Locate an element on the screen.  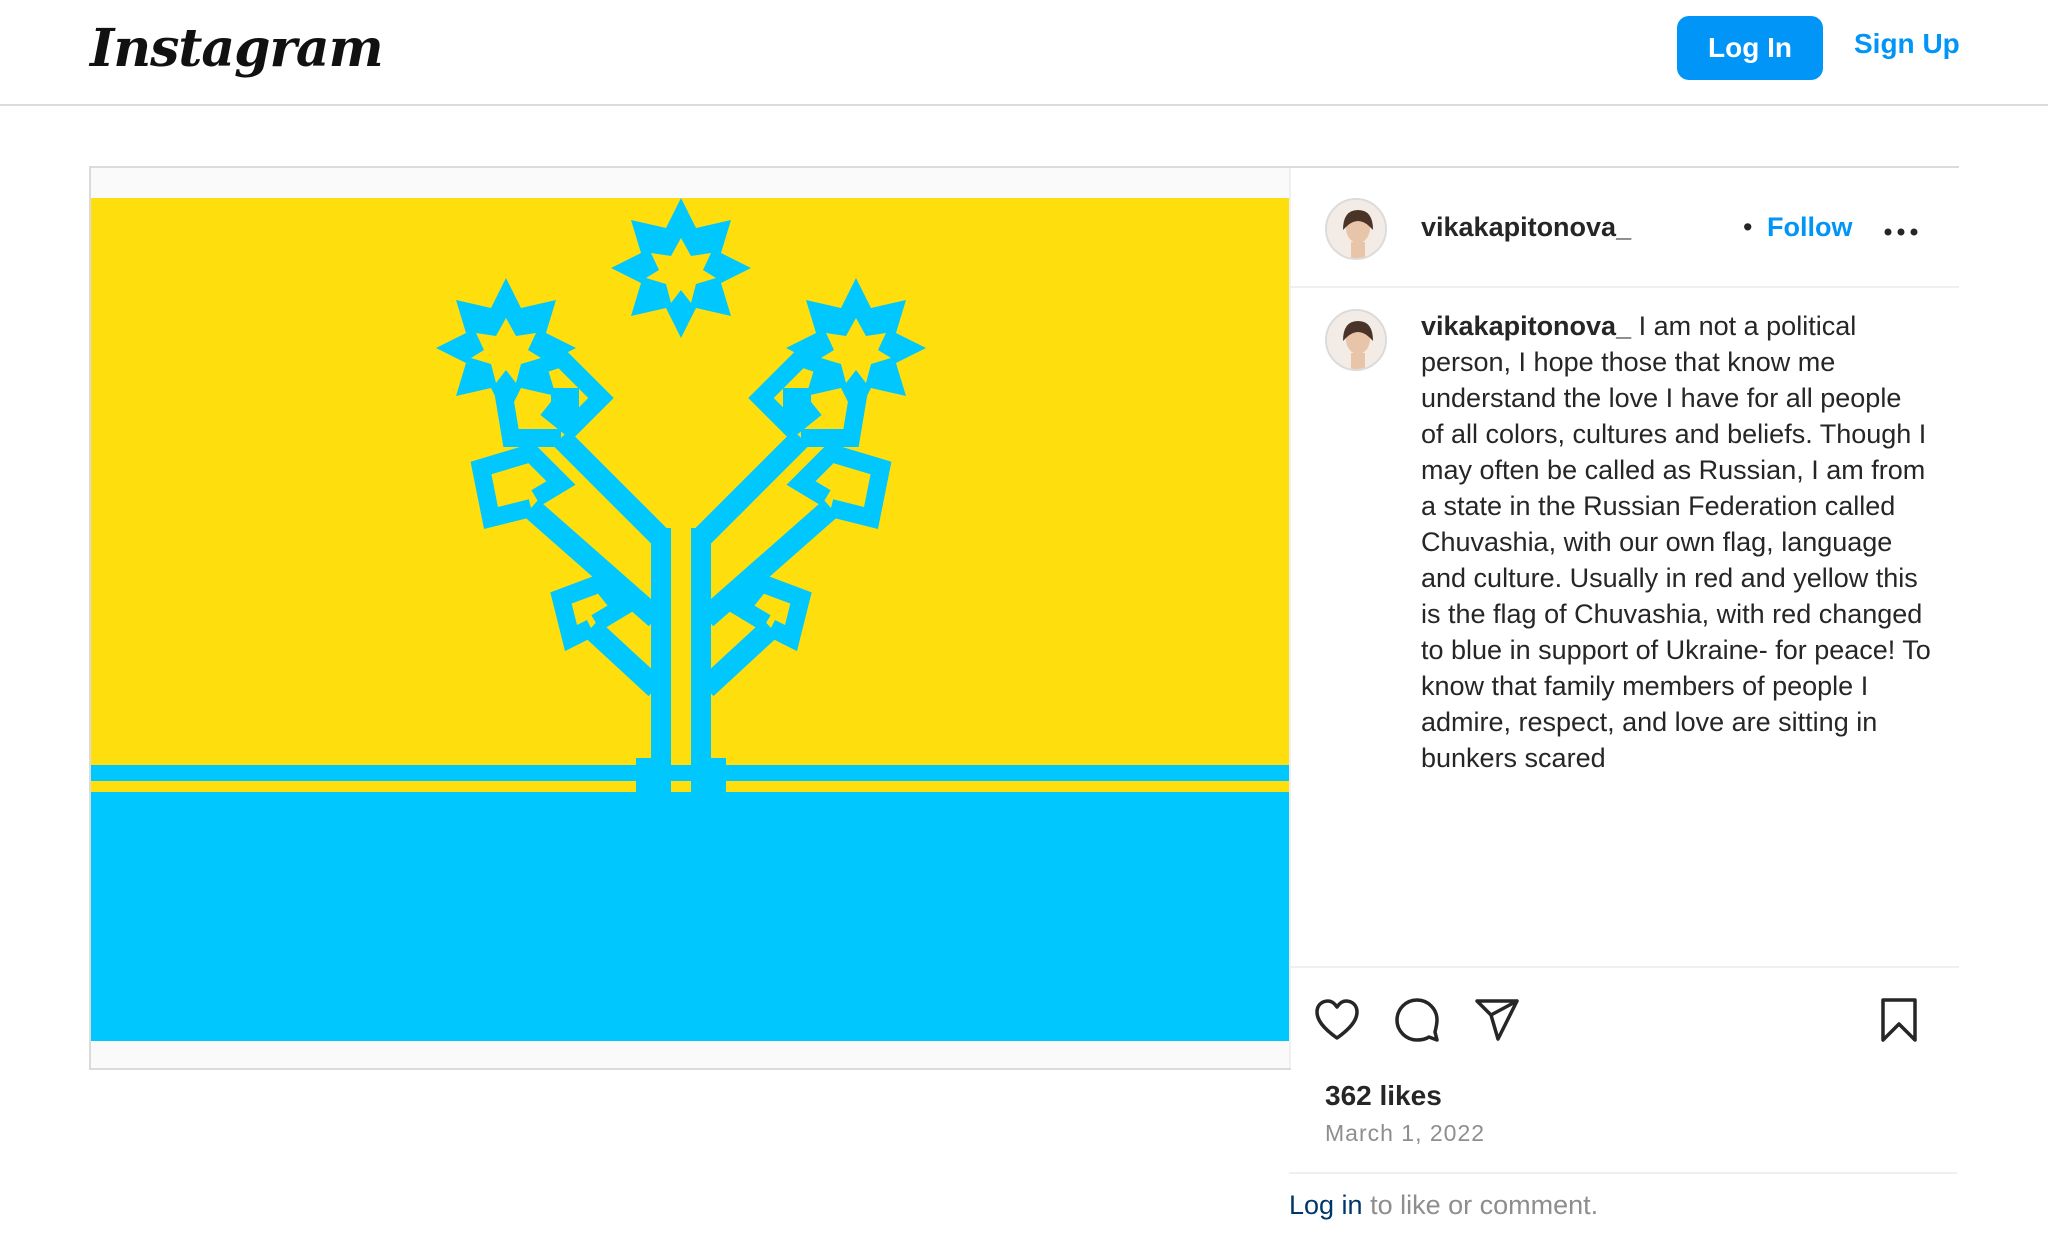
post-date: March 1, 2022 is located at coordinates (1405, 1133).